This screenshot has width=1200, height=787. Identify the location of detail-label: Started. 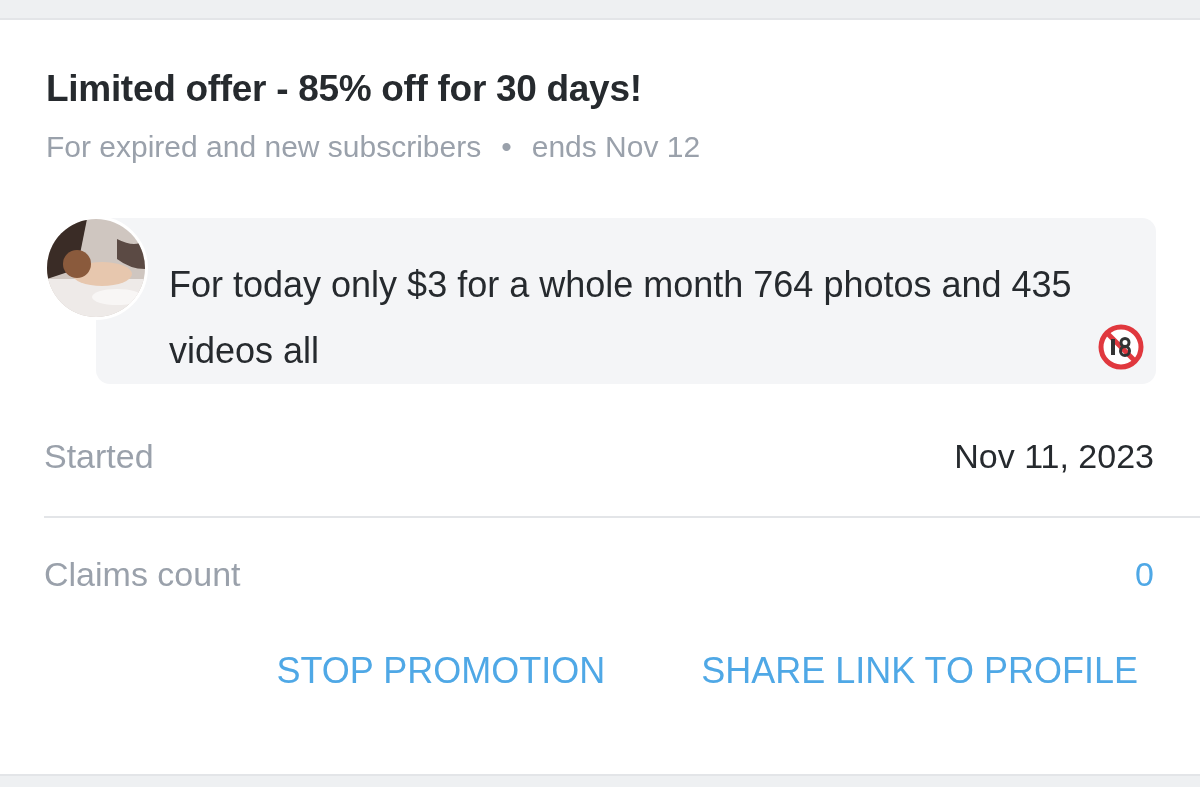
(99, 456).